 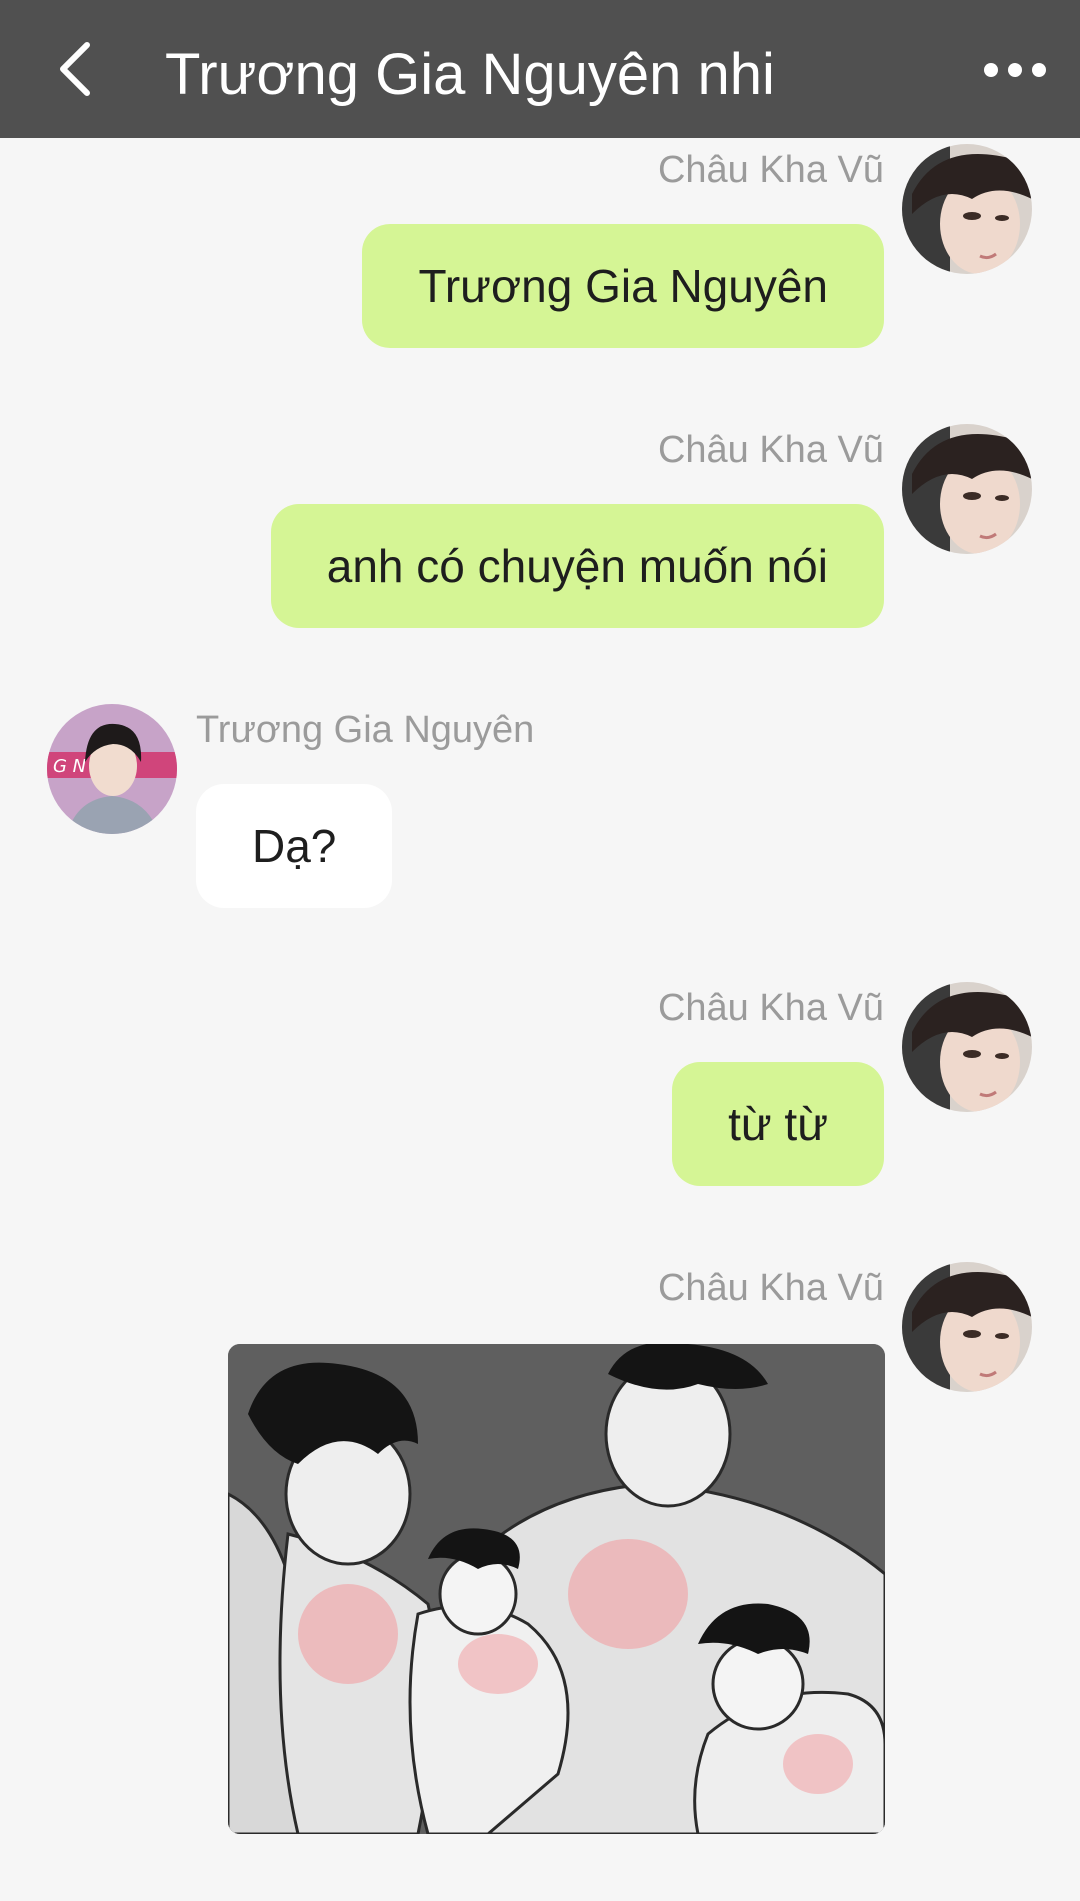 What do you see at coordinates (778, 1124) in the screenshot?
I see `message-bubble: từ từ` at bounding box center [778, 1124].